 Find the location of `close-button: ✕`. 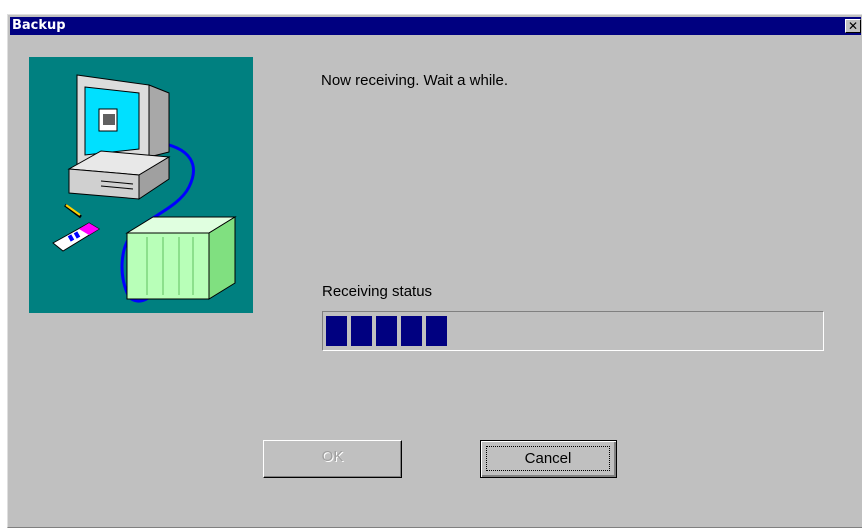

close-button: ✕ is located at coordinates (853, 26).